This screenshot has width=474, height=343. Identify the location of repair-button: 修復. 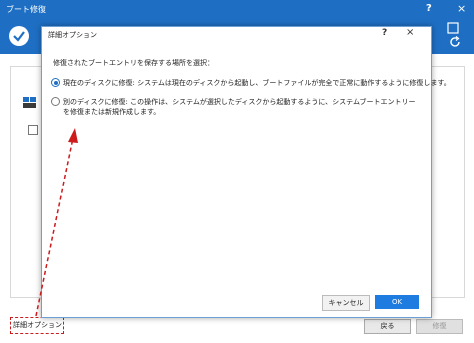
(439, 326).